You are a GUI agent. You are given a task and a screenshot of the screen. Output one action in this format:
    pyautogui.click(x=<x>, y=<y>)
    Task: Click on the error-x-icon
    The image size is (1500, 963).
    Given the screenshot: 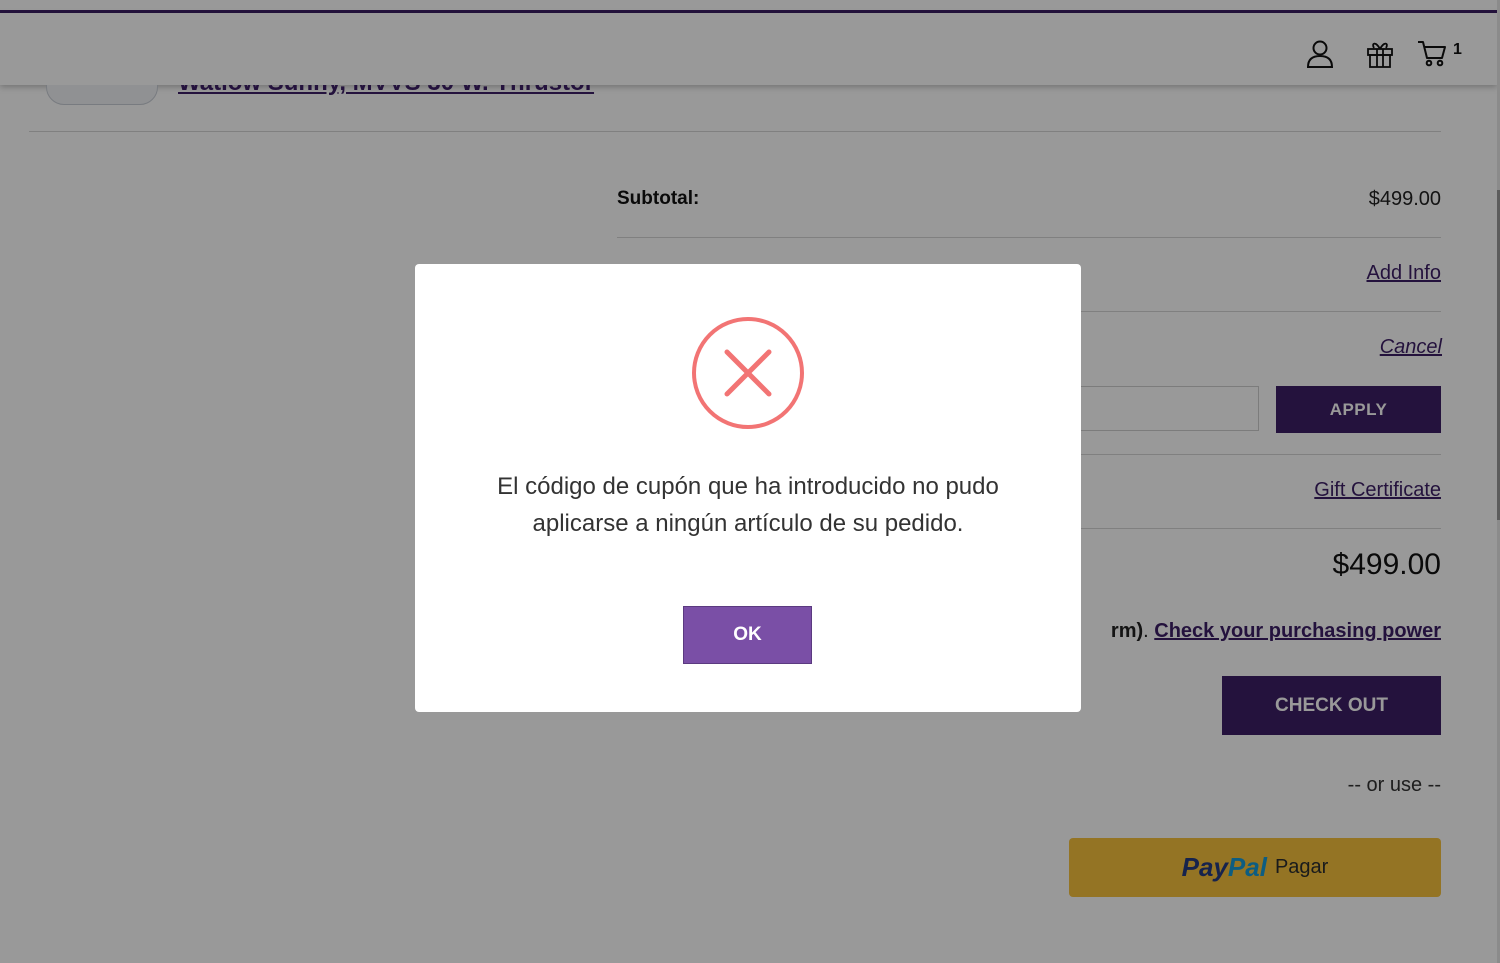 What is the action you would take?
    pyautogui.click(x=748, y=373)
    